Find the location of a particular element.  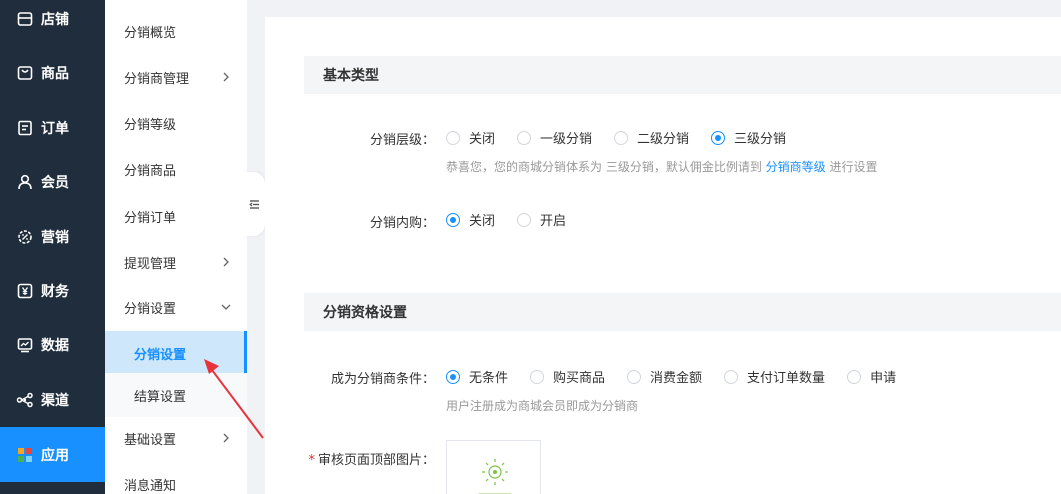

radio-condition-order-count: 支付订单数量 is located at coordinates (774, 376).